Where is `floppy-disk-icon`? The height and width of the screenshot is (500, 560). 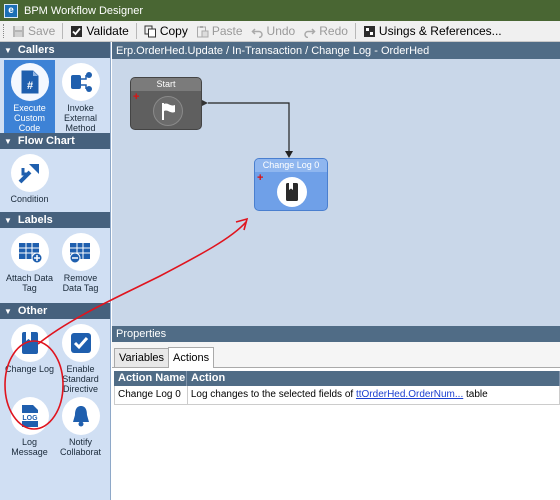
floppy-disk-icon is located at coordinates (18, 31).